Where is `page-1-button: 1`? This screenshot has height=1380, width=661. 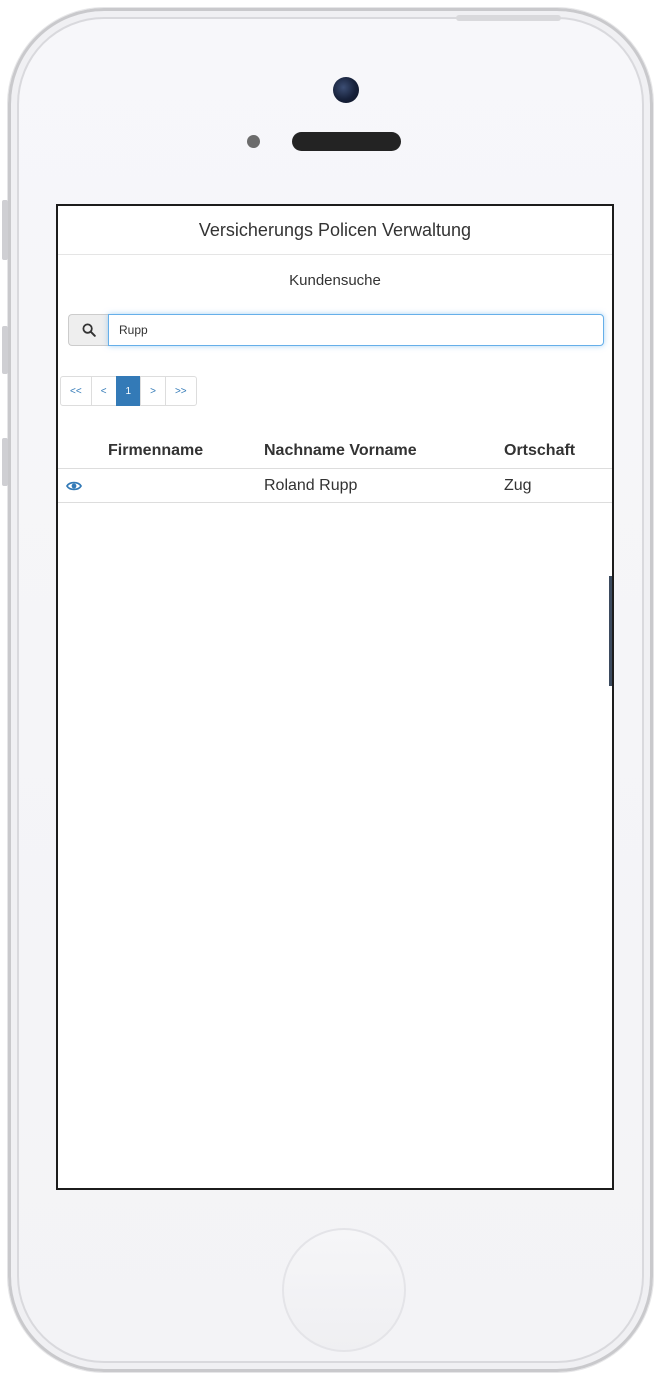
page-1-button: 1 is located at coordinates (128, 391).